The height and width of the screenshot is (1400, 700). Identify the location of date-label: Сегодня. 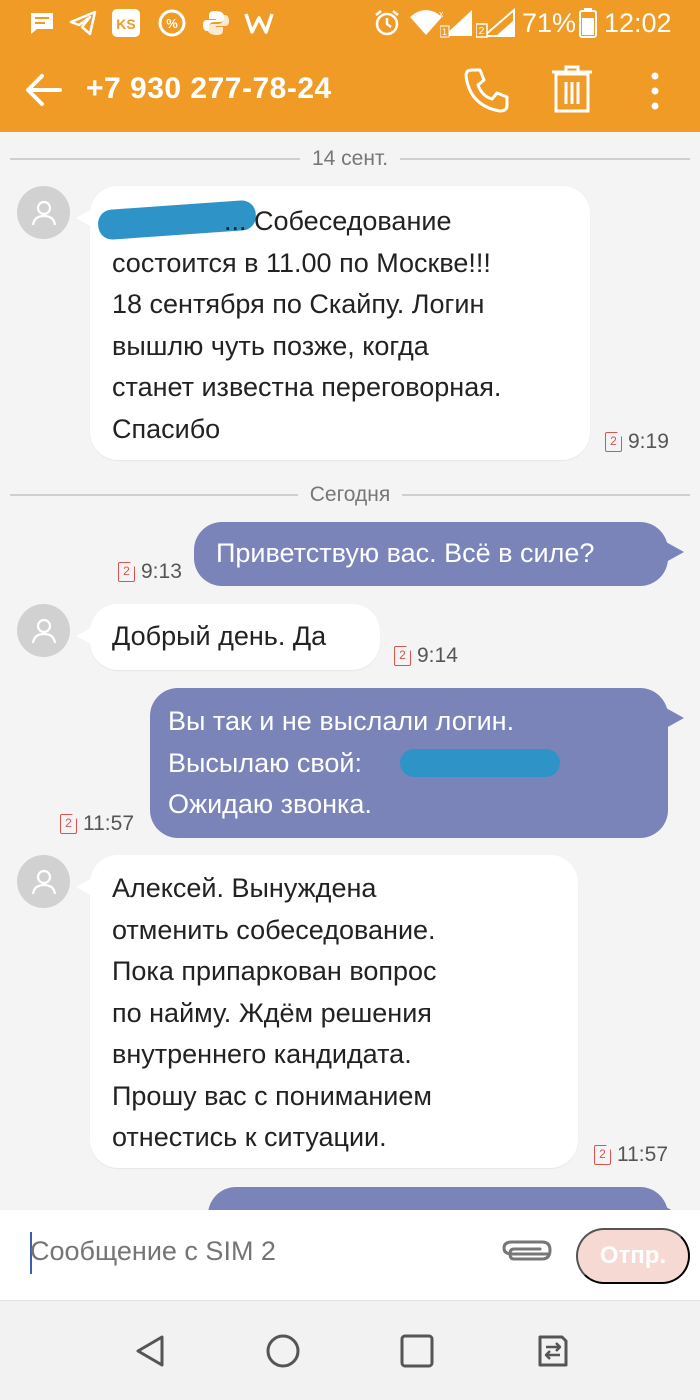
(350, 494).